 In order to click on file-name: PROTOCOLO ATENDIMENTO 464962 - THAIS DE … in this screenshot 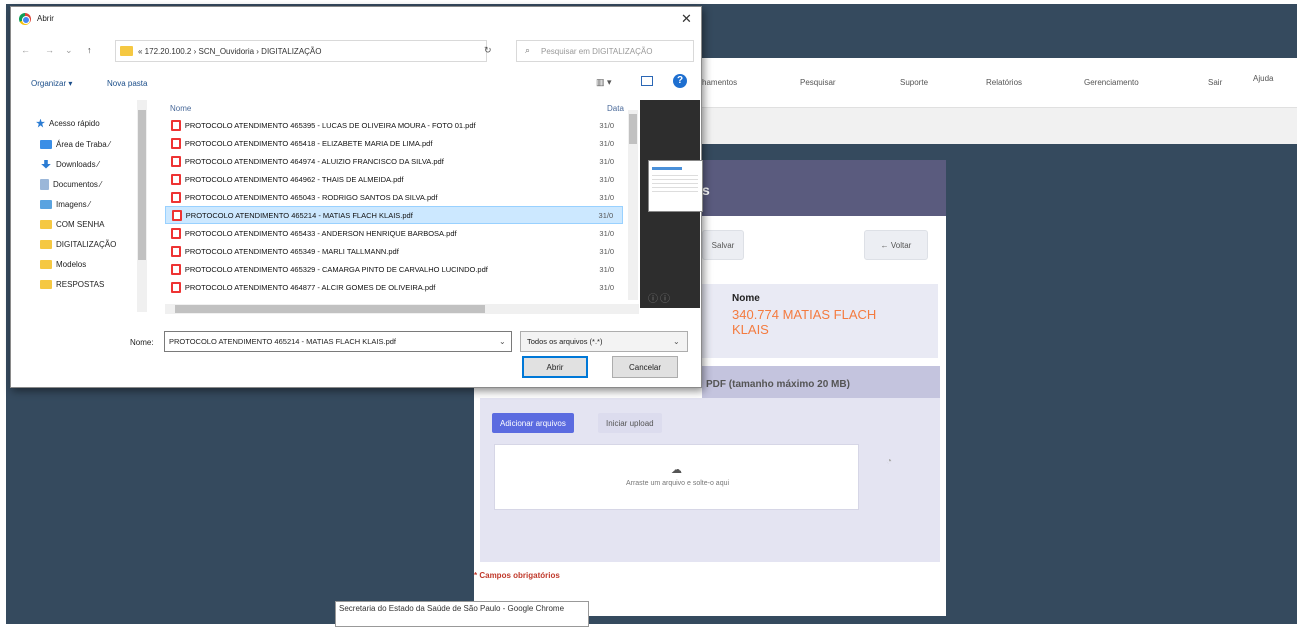, I will do `click(294, 179)`.